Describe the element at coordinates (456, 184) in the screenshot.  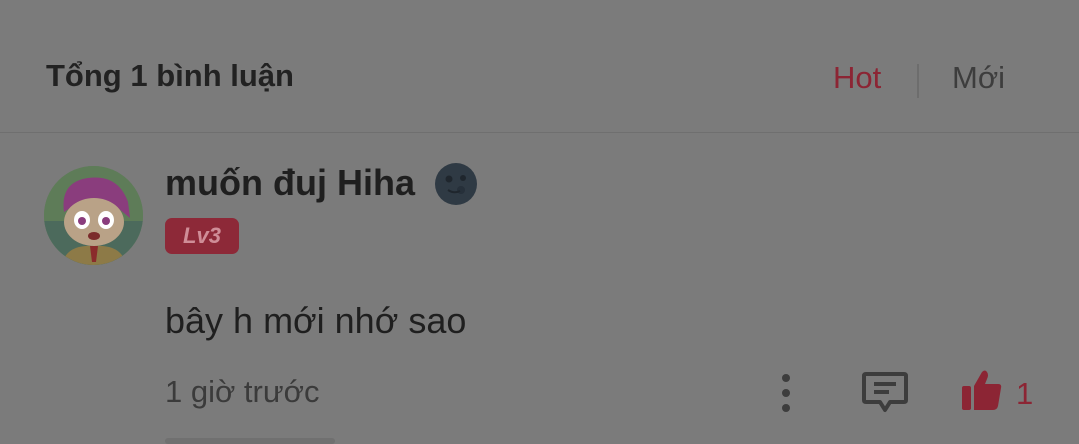
I see `moon-face-icon` at that location.